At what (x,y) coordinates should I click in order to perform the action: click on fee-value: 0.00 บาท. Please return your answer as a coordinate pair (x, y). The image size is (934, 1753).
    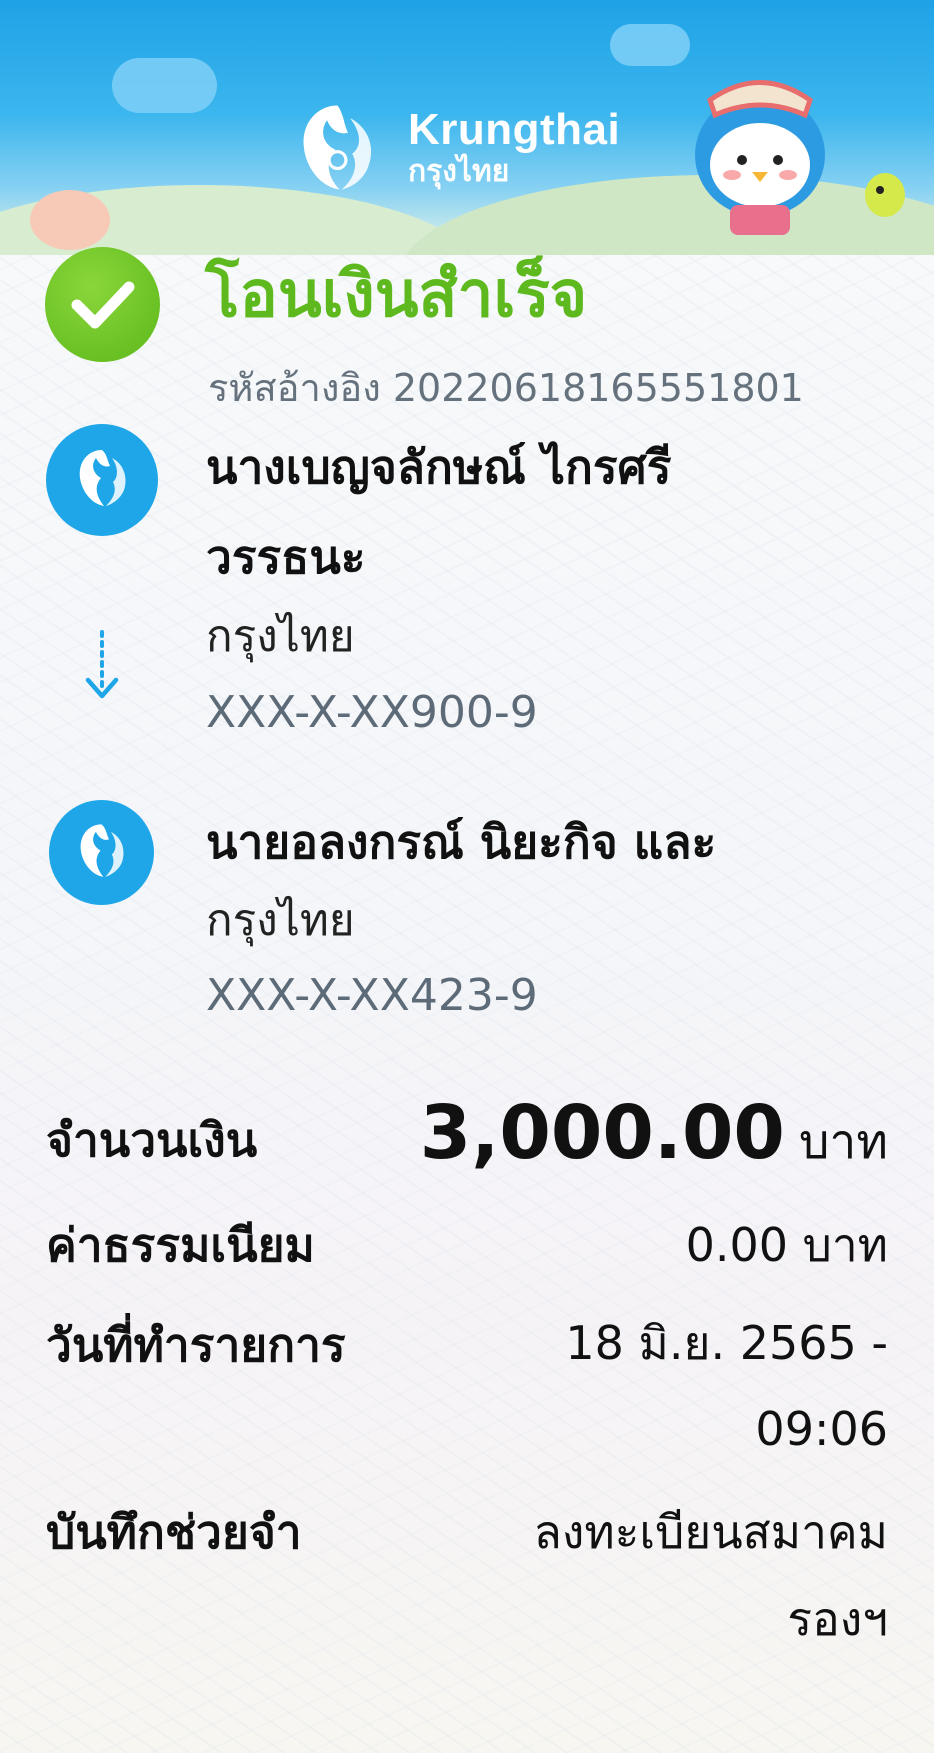
    Looking at the image, I should click on (786, 1245).